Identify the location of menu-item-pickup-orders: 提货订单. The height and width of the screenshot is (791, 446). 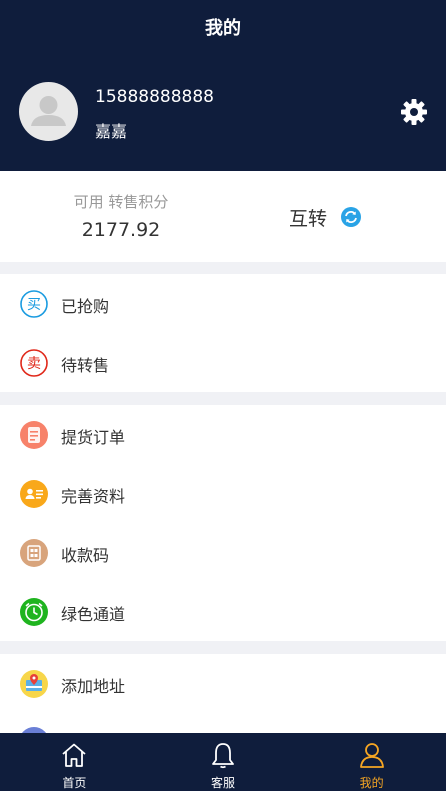
(223, 434).